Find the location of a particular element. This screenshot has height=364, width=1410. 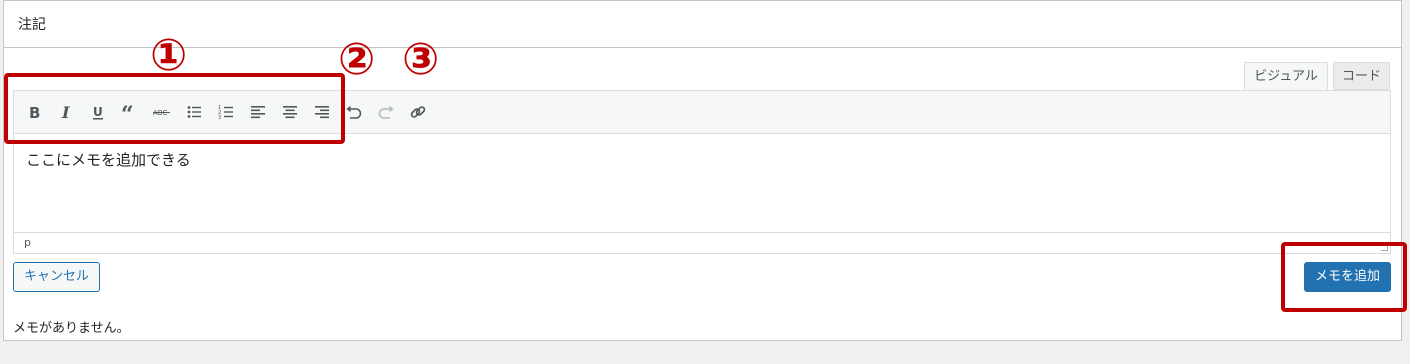

link-icon is located at coordinates (418, 112).